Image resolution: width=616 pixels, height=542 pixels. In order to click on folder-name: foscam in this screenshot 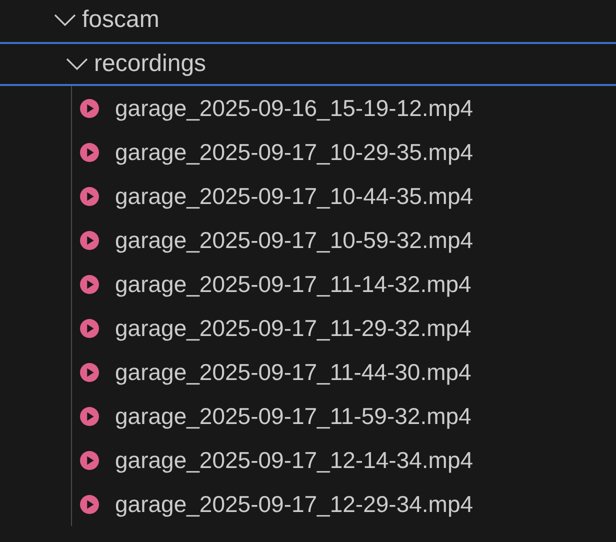, I will do `click(121, 20)`.